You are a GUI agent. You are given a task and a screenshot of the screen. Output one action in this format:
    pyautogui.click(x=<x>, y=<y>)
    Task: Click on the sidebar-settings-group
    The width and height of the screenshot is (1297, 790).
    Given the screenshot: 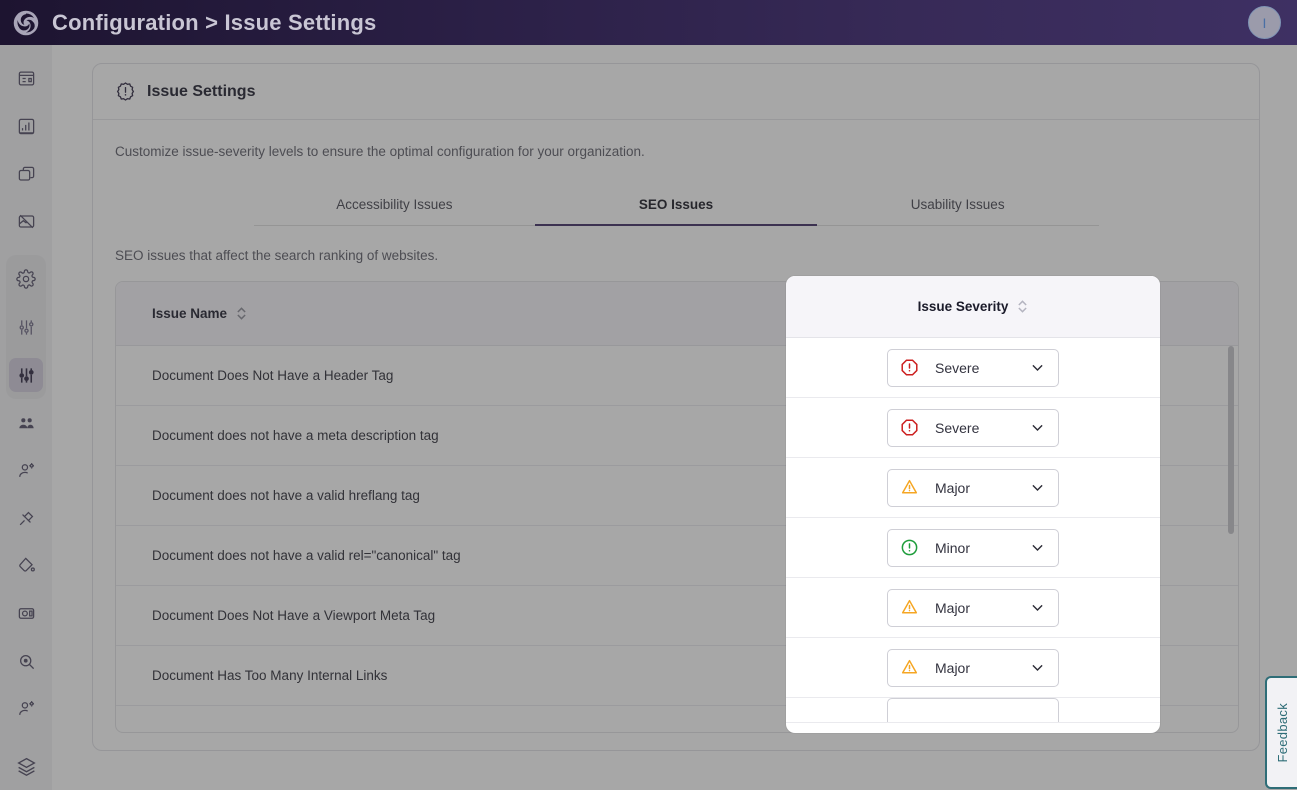 What is the action you would take?
    pyautogui.click(x=26, y=327)
    